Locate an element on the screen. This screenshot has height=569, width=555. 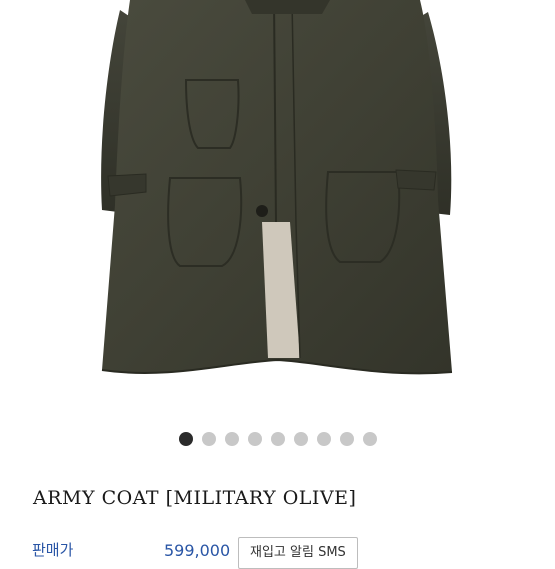
image-carousel-dots is located at coordinates (277, 439).